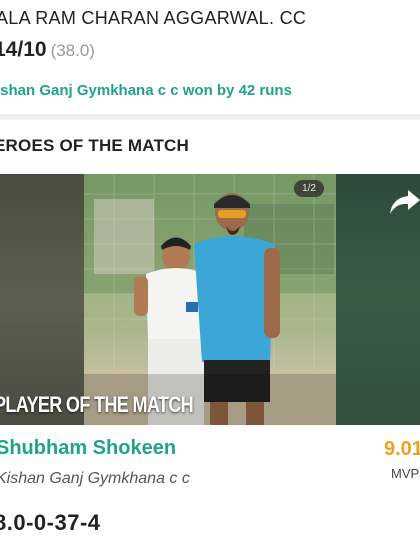  What do you see at coordinates (23, 49) in the screenshot?
I see `score: 14/10` at bounding box center [23, 49].